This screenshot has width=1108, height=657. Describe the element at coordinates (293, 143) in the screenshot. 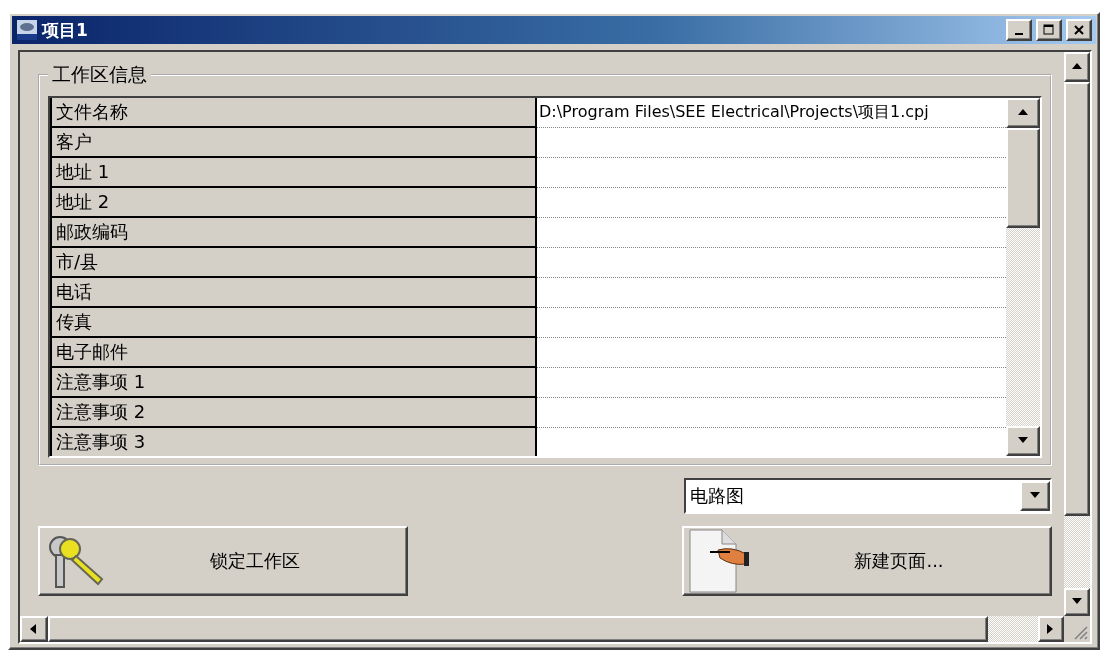

I see `property-label: 客户` at that location.